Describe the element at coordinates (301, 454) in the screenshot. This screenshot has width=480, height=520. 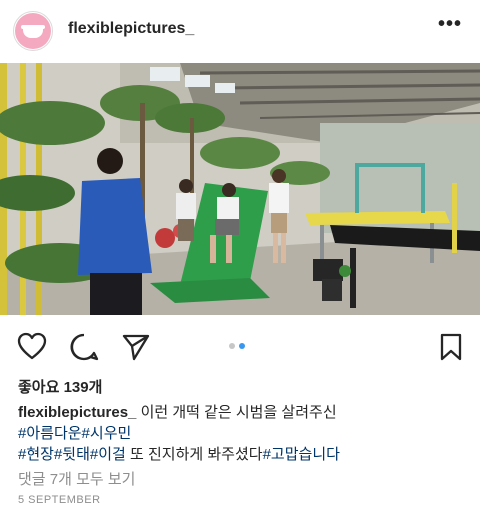
I see `hashtag-link: #고맙습니다` at that location.